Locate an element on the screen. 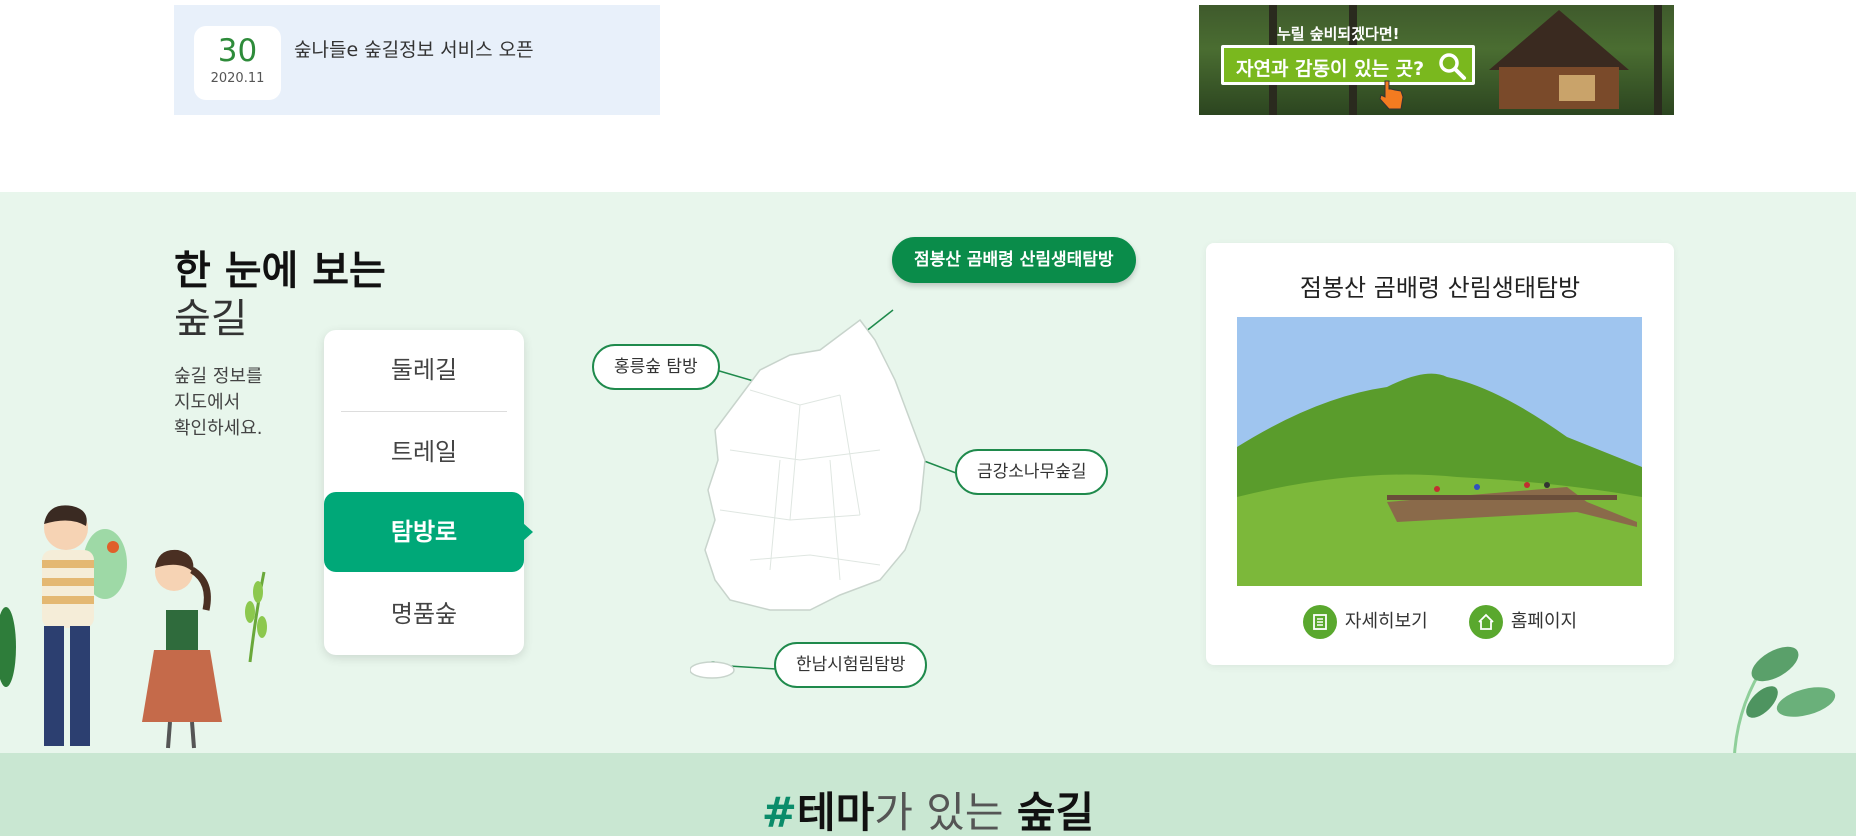 This screenshot has width=1856, height=836. detail-link-label: 자세히보기 is located at coordinates (1386, 621).